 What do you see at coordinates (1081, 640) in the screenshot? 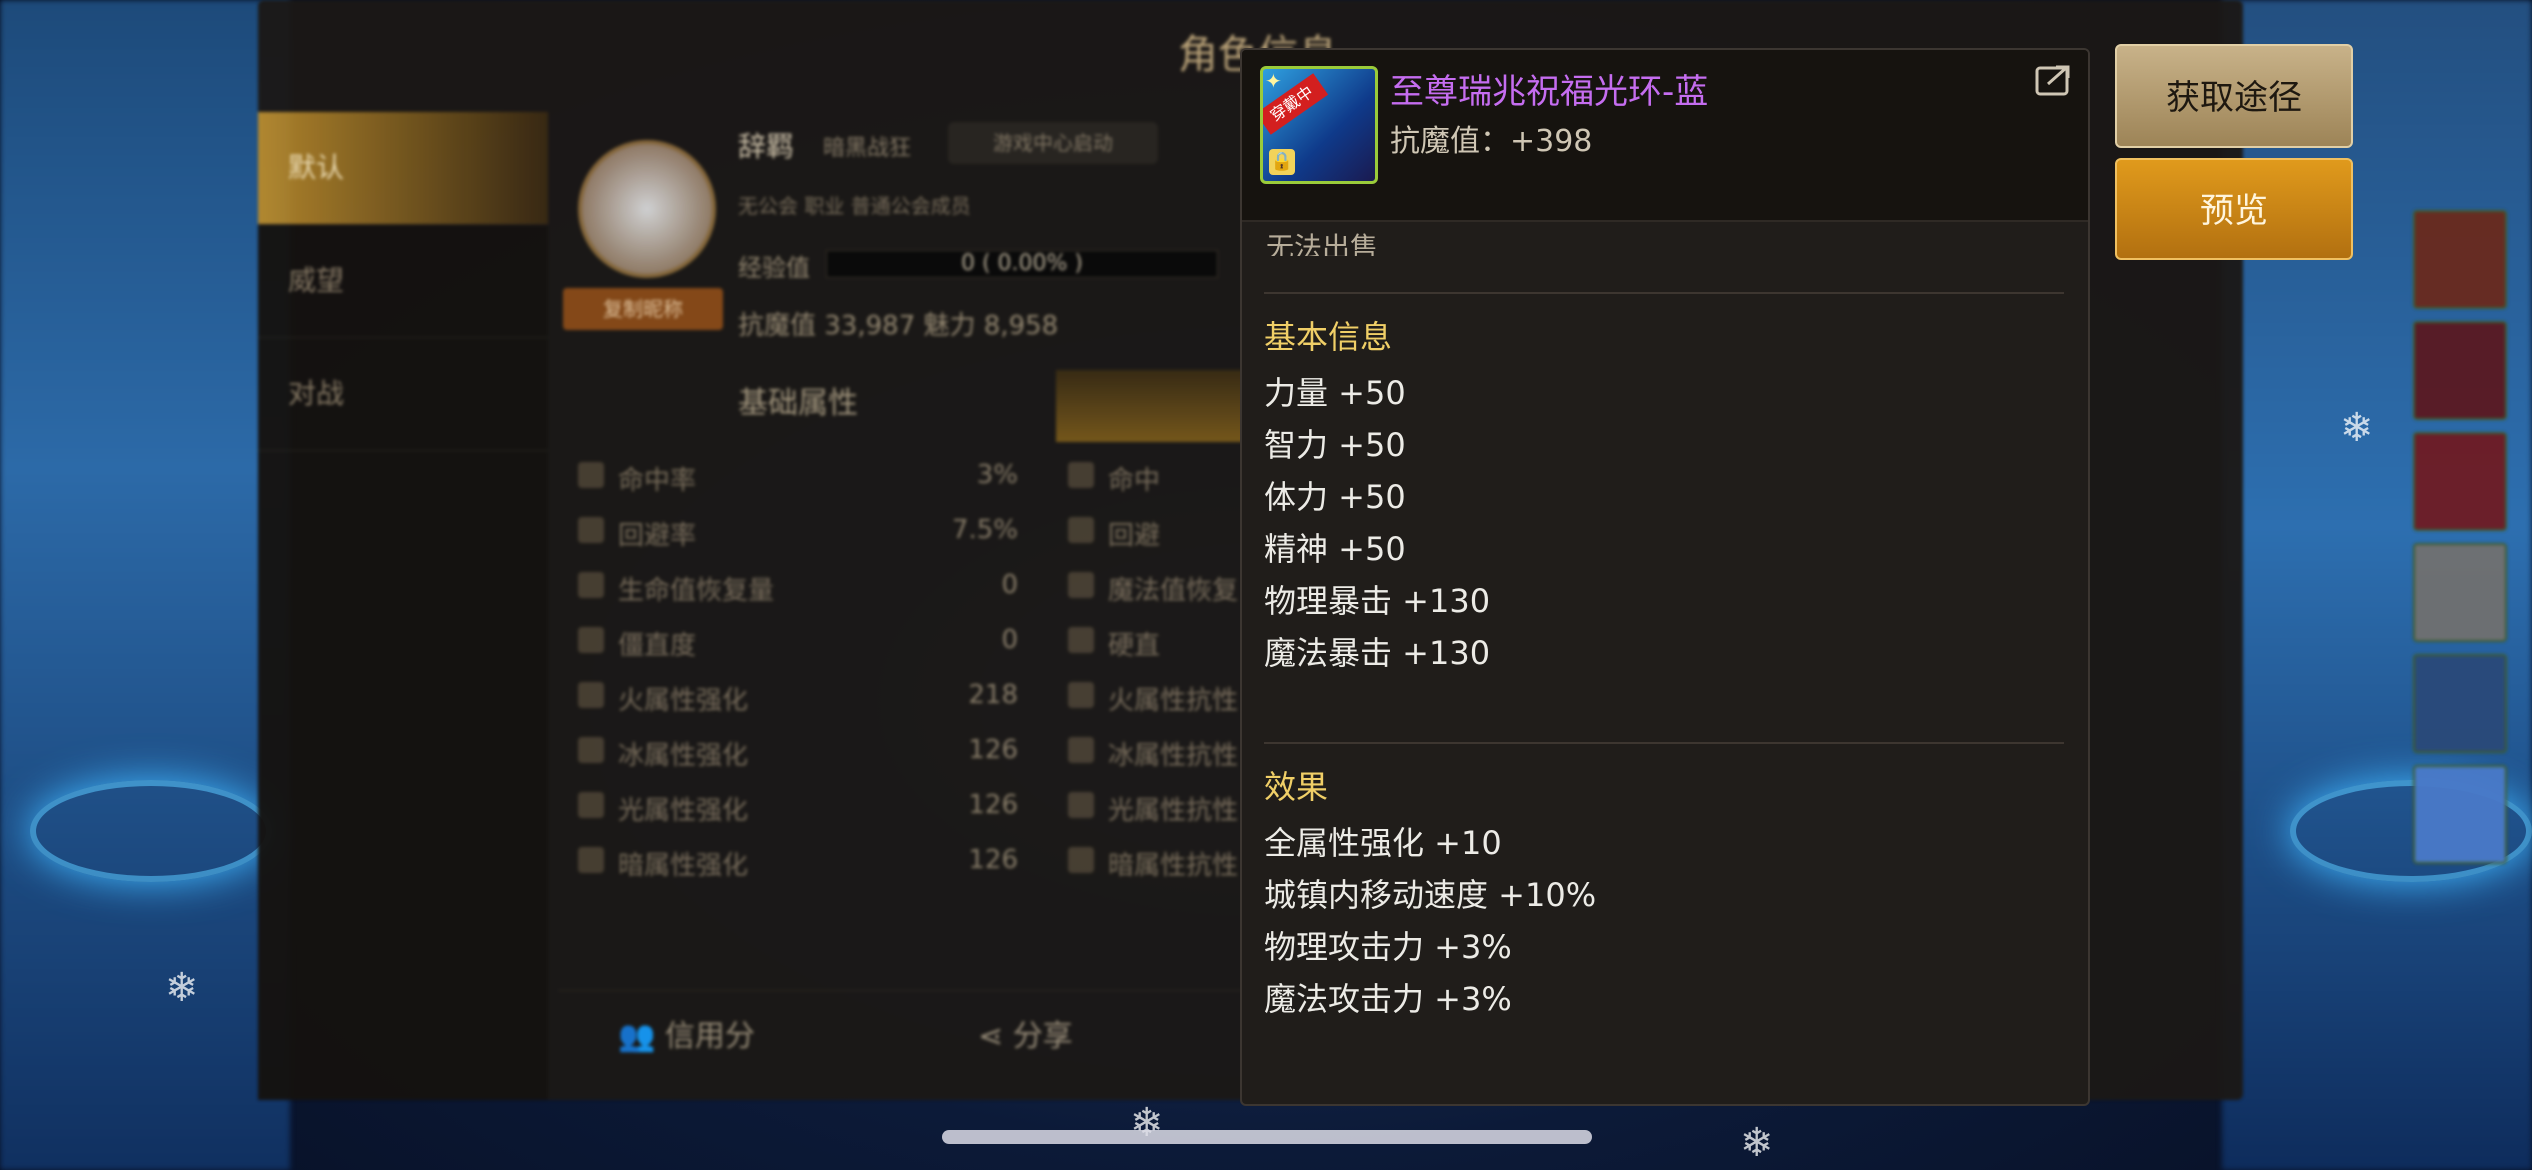
I see `stun-icon` at bounding box center [1081, 640].